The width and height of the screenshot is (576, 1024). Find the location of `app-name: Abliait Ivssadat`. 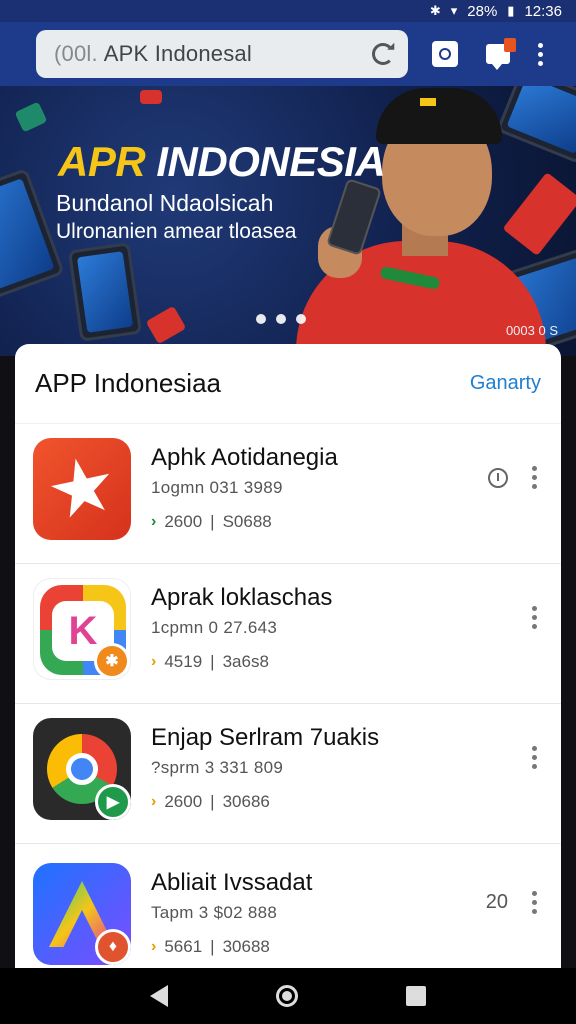

app-name: Abliait Ivssadat is located at coordinates (232, 882).